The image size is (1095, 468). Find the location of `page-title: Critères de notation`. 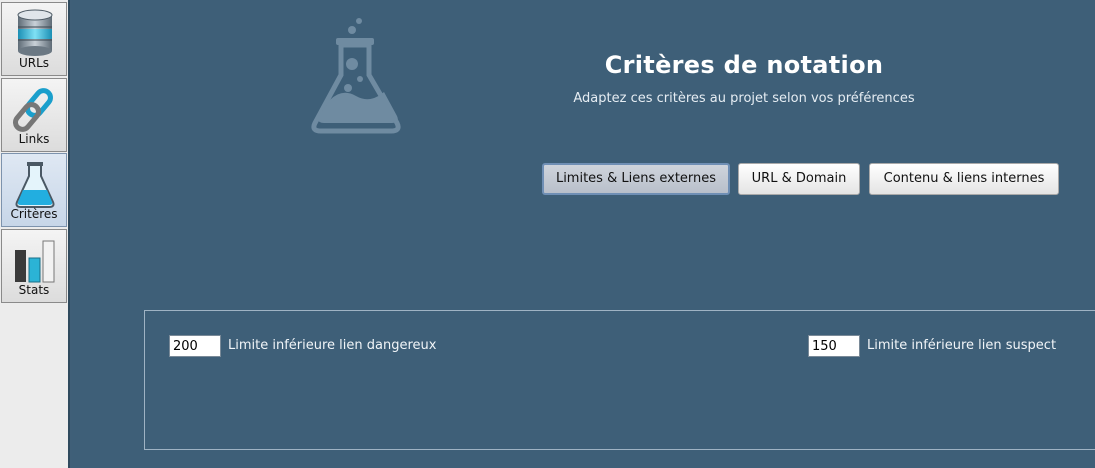

page-title: Critères de notation is located at coordinates (744, 65).